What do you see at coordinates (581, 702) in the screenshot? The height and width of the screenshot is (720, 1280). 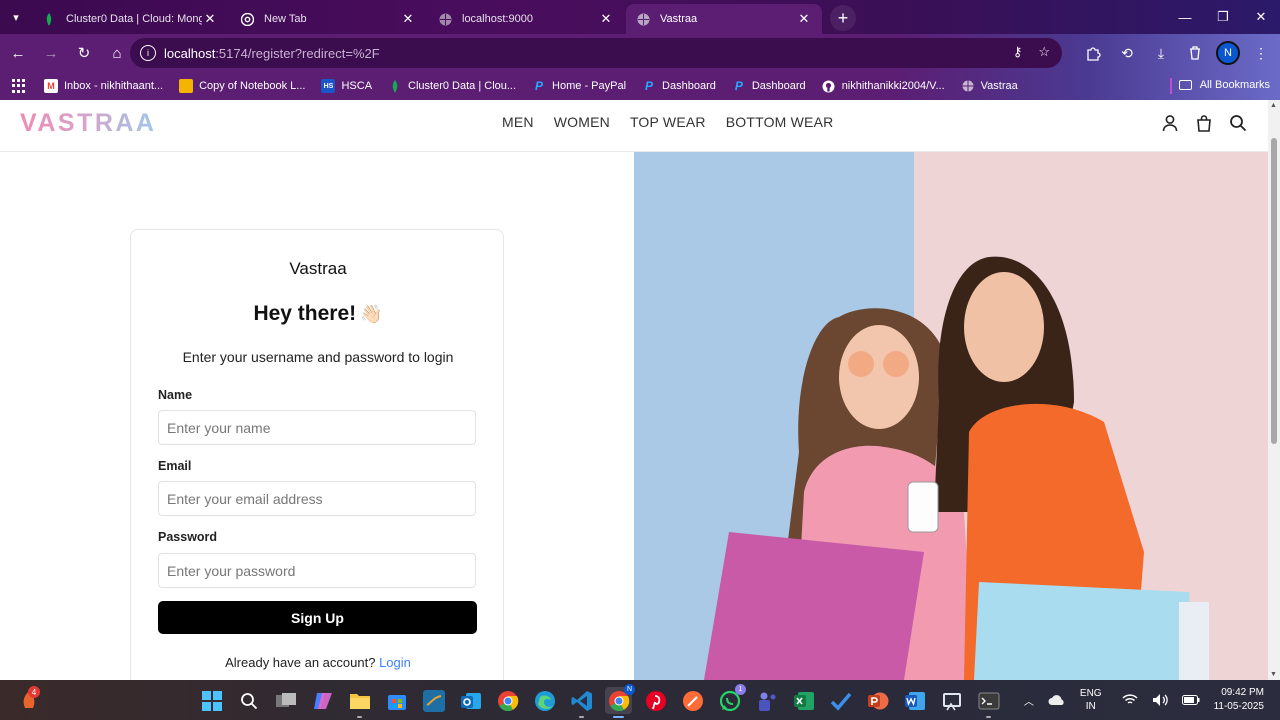 I see `vscode-icon` at bounding box center [581, 702].